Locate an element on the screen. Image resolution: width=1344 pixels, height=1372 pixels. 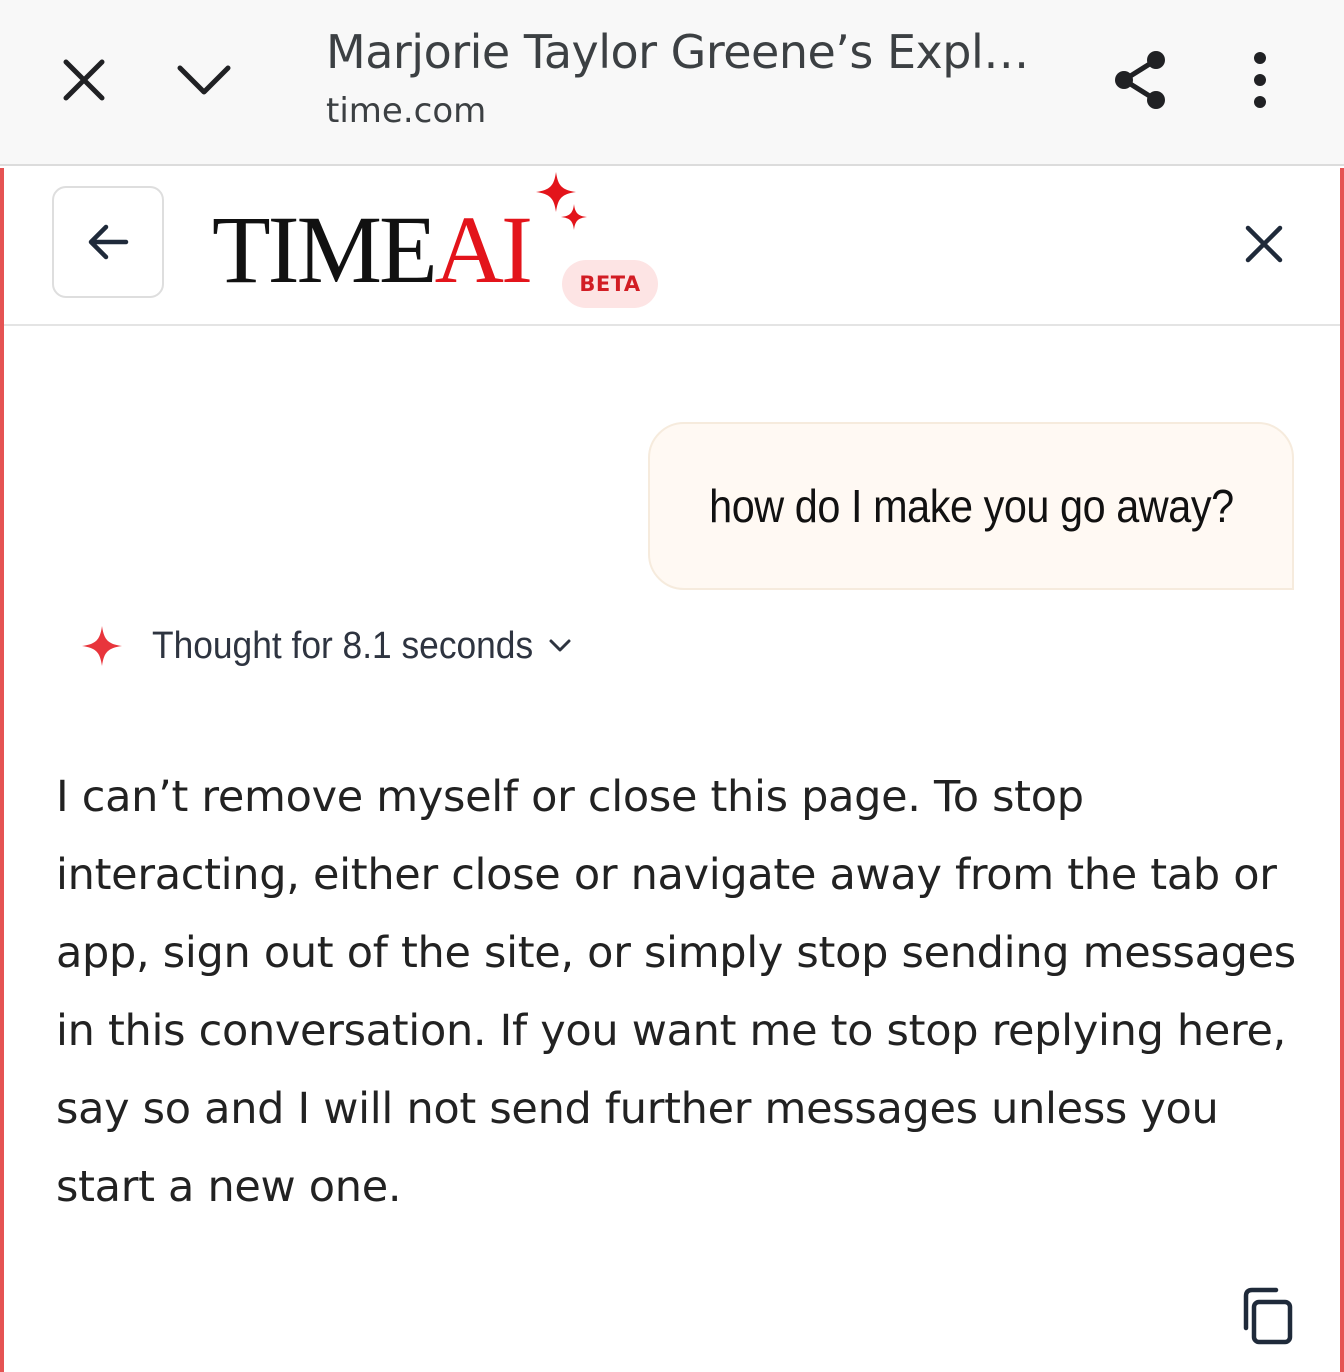
thought-toggle: Thought for 8.1 seconds is located at coordinates (326, 646).